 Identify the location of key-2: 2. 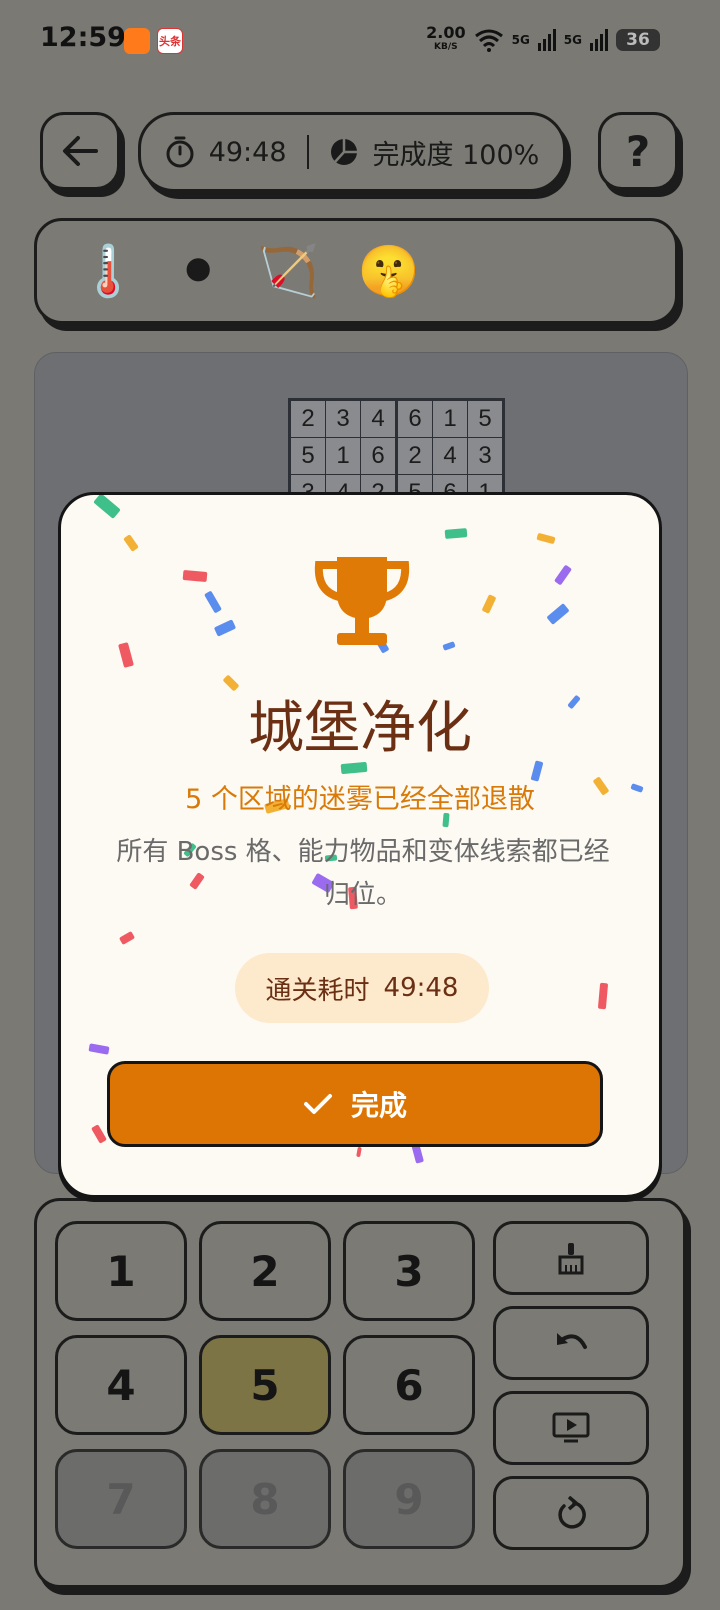
(265, 1271).